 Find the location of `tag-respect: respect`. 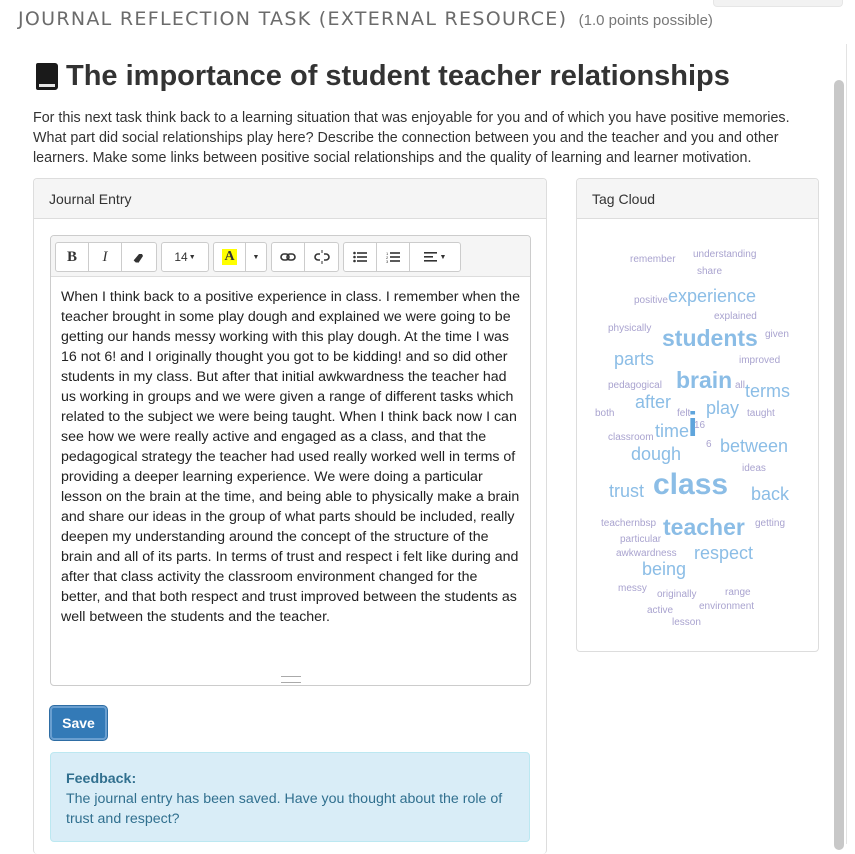

tag-respect: respect is located at coordinates (723, 553).